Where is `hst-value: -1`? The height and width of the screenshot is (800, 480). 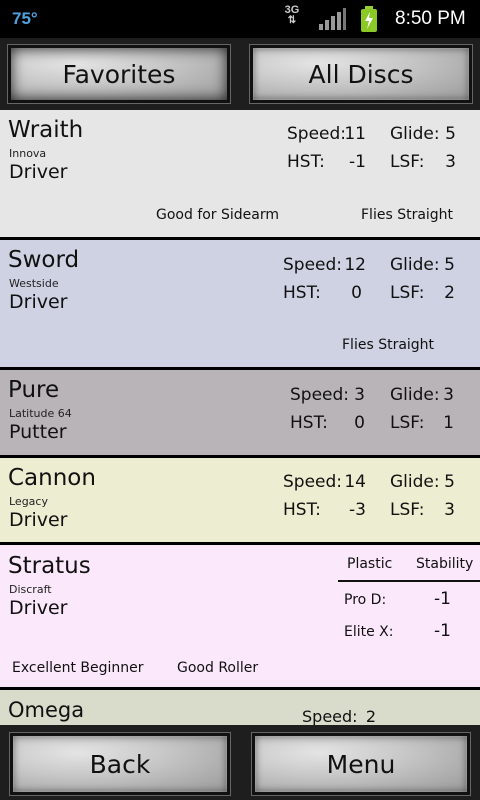
hst-value: -1 is located at coordinates (357, 162).